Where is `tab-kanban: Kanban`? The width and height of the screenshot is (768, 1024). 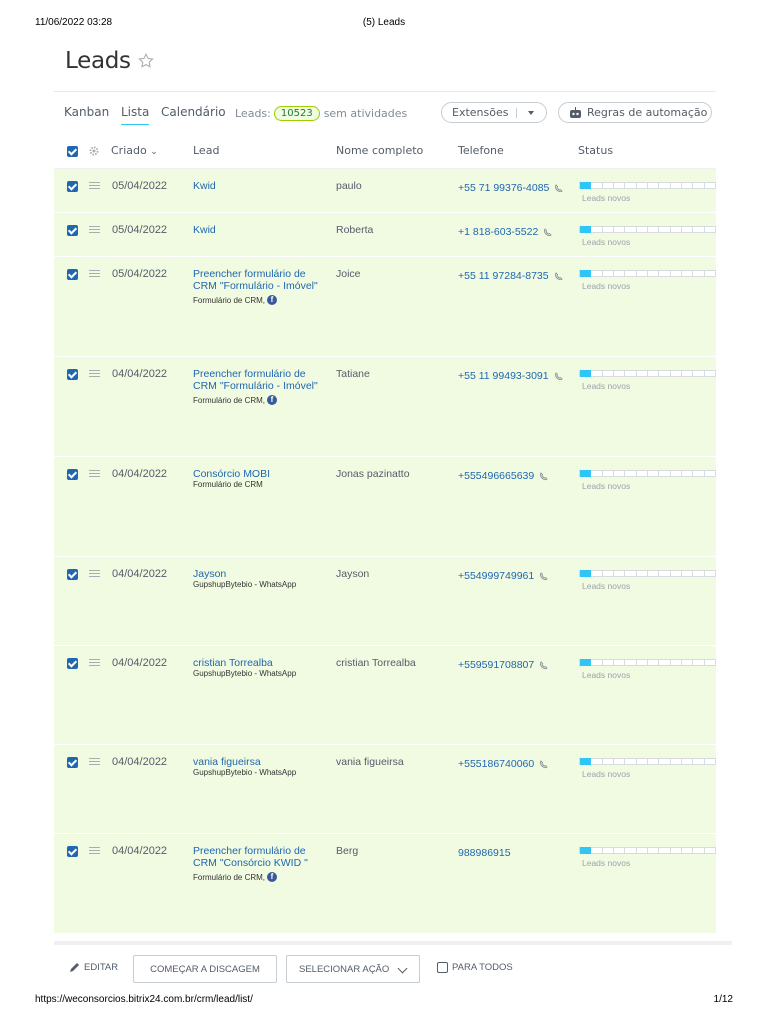
tab-kanban: Kanban is located at coordinates (86, 112).